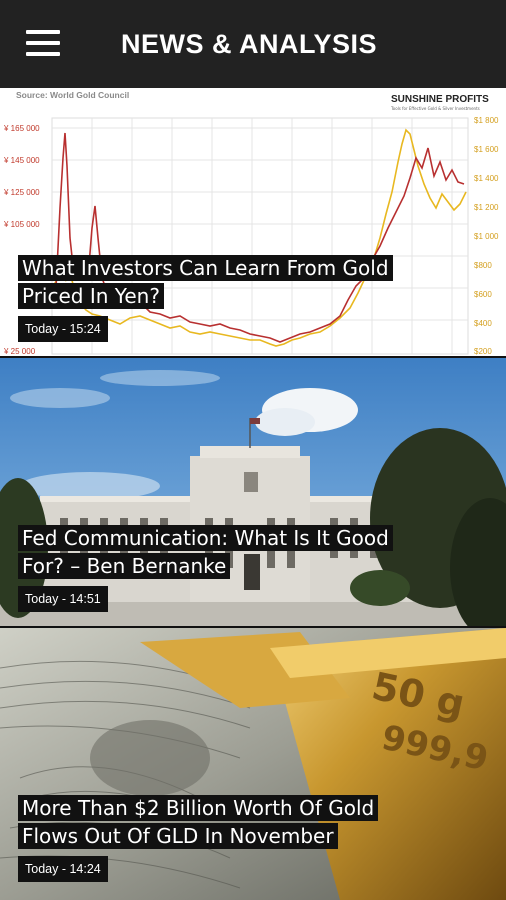 The height and width of the screenshot is (900, 506). What do you see at coordinates (483, 265) in the screenshot?
I see `y-axis-right-tick: $800` at bounding box center [483, 265].